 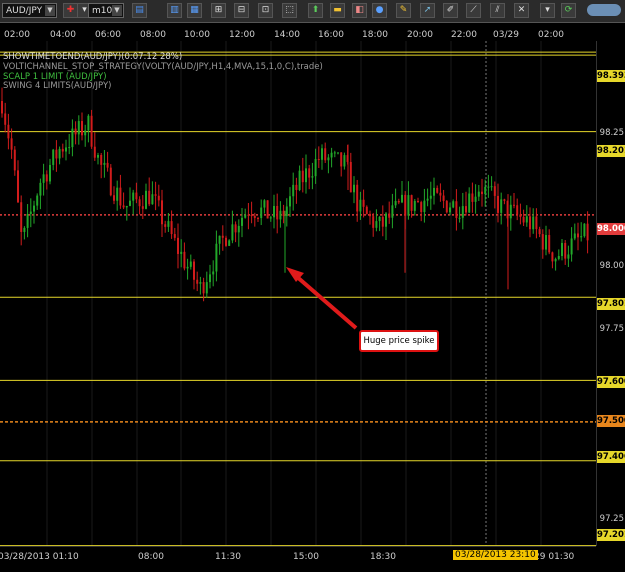 What do you see at coordinates (568, 10) in the screenshot?
I see `refresh-icon: ⟳` at bounding box center [568, 10].